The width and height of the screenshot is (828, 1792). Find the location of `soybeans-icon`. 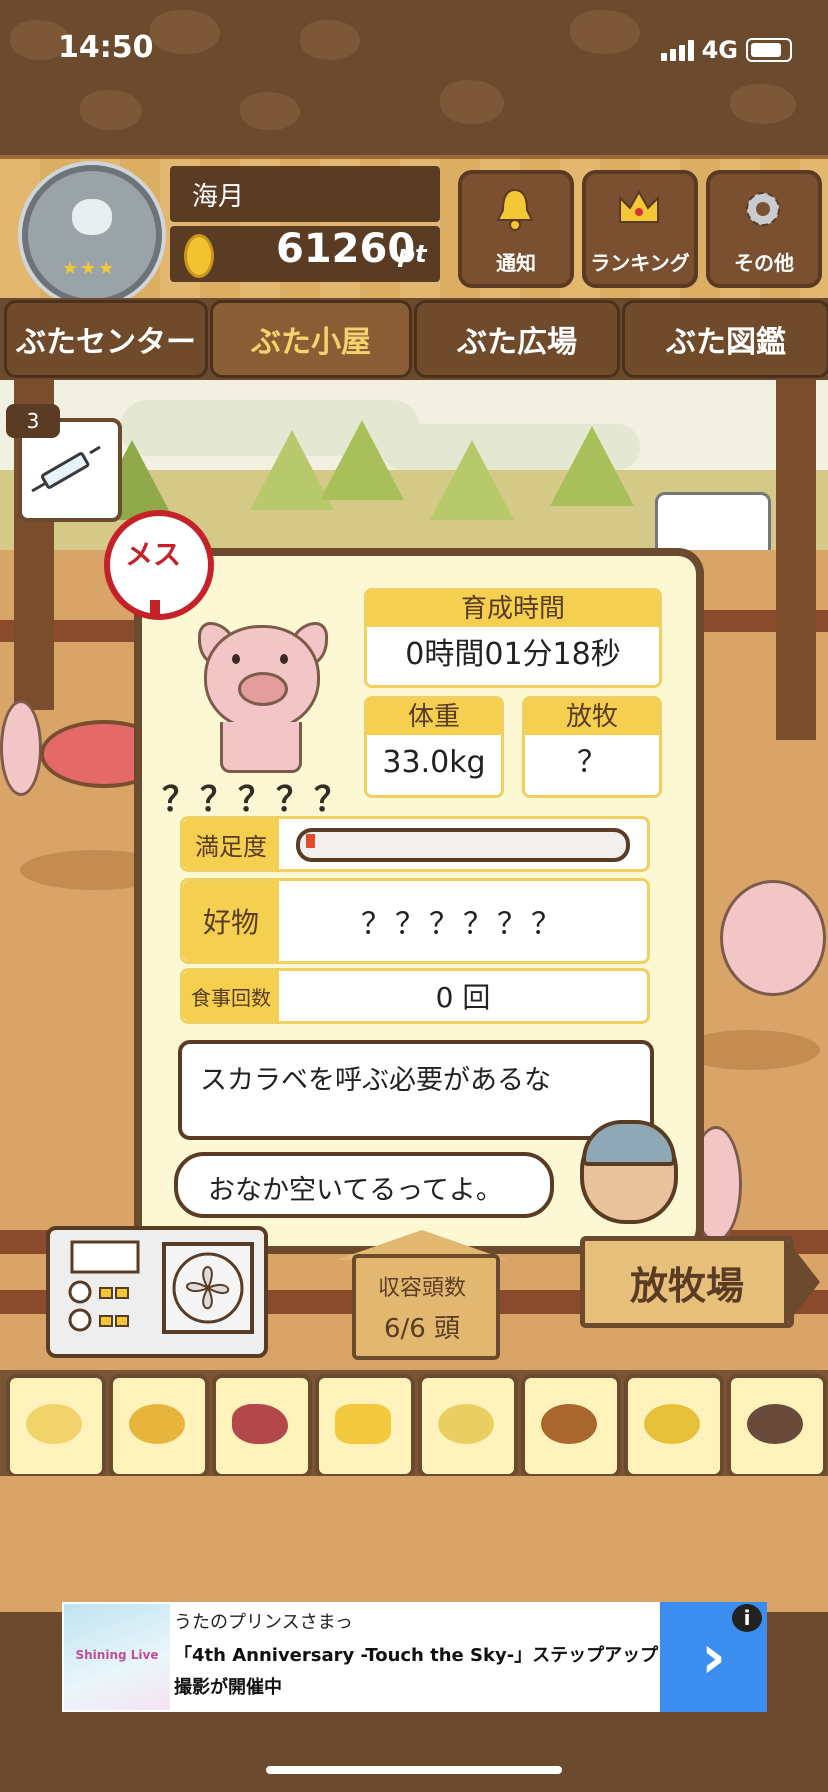

soybeans-icon is located at coordinates (54, 1424).